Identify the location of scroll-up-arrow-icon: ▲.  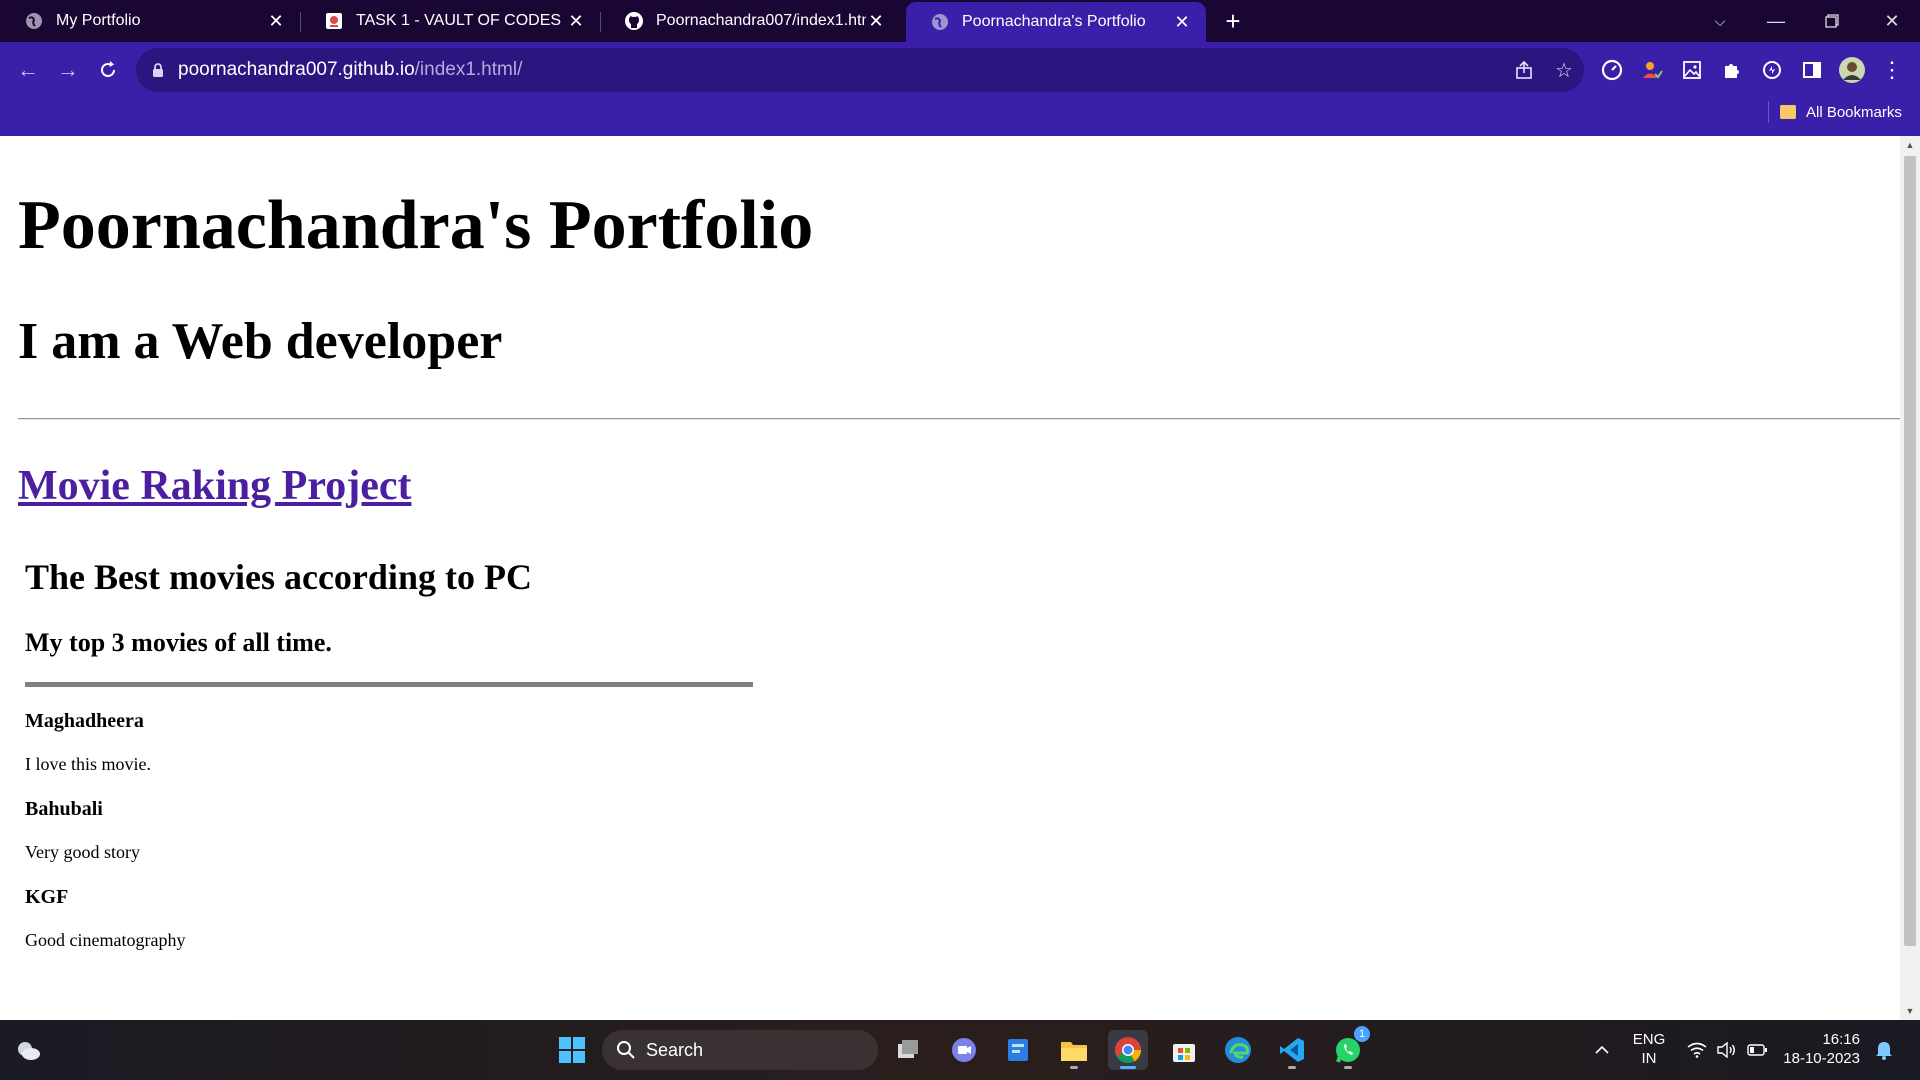
(1910, 145).